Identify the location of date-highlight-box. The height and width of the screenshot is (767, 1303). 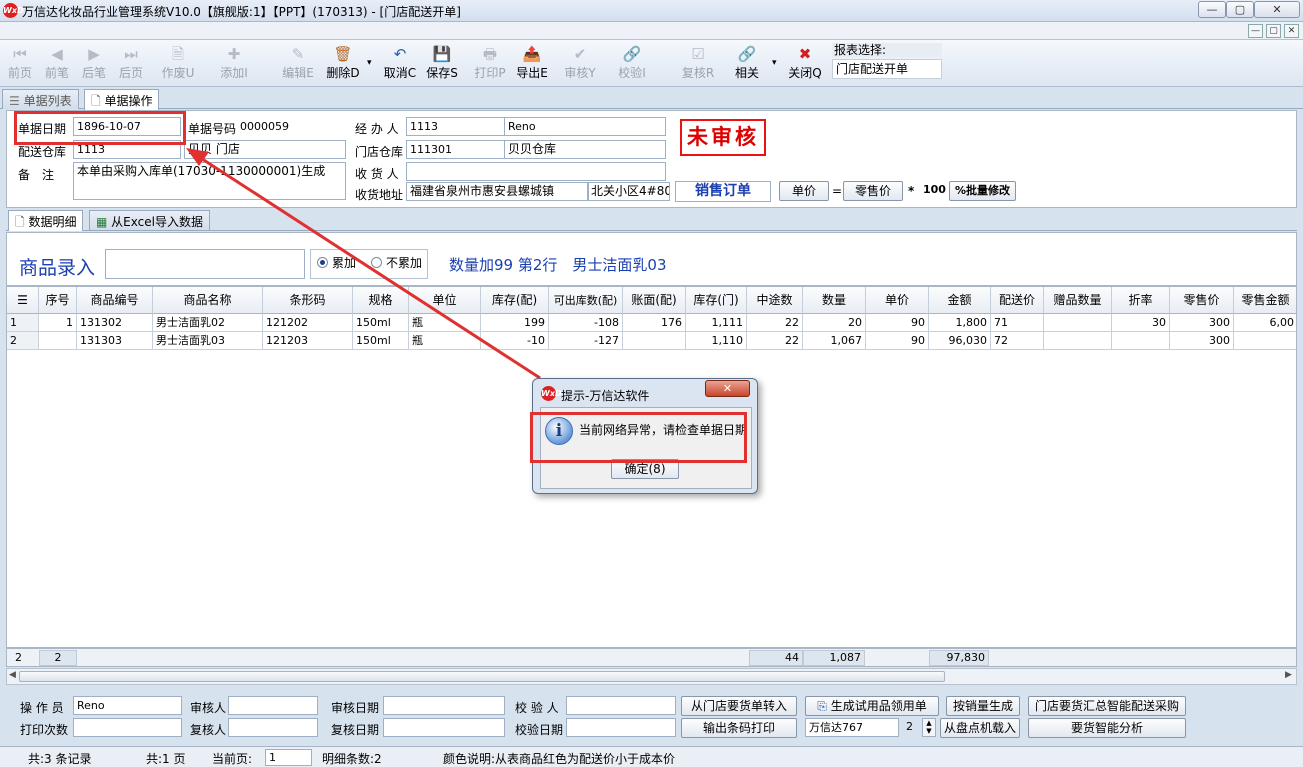
(100, 128).